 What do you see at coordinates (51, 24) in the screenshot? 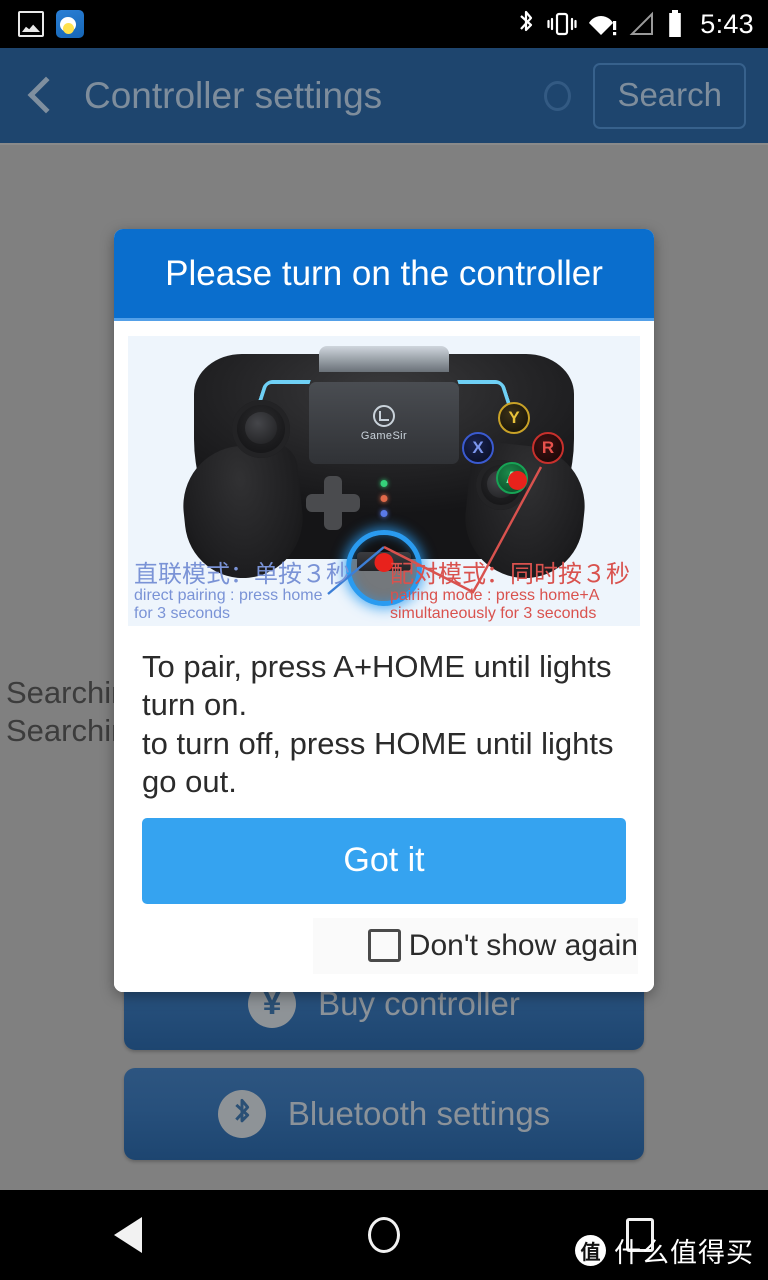
I see `status-bar-left-icons` at bounding box center [51, 24].